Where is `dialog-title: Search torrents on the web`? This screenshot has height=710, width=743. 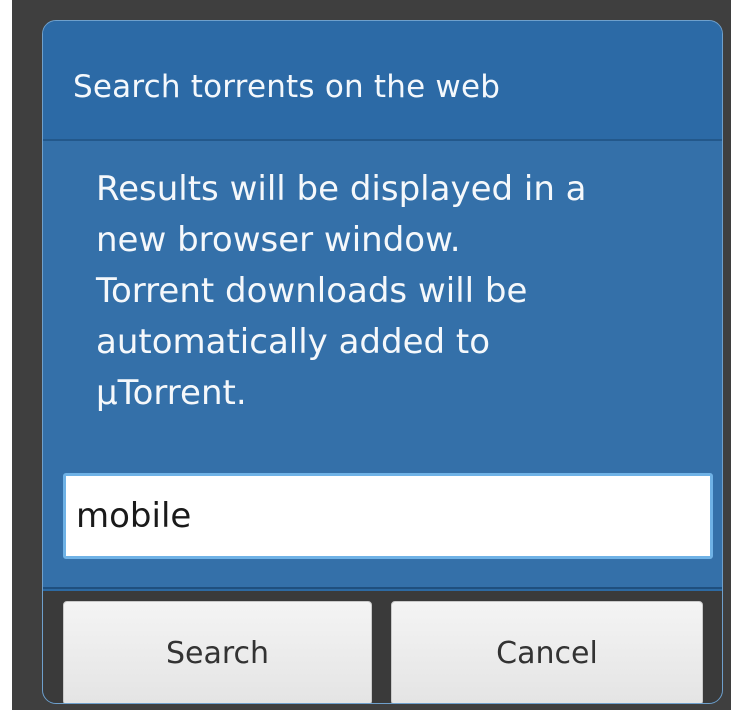
dialog-title: Search torrents on the web is located at coordinates (287, 87).